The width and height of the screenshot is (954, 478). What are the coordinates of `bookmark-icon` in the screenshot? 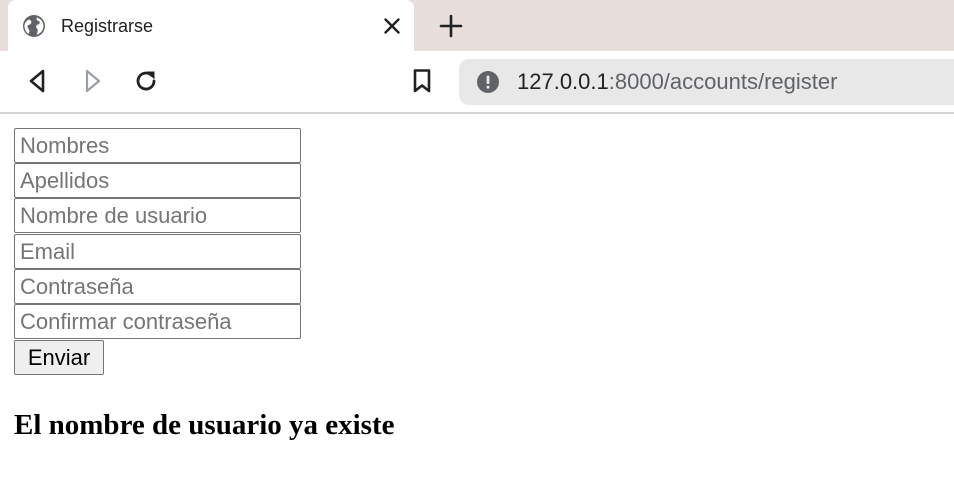 It's located at (422, 81).